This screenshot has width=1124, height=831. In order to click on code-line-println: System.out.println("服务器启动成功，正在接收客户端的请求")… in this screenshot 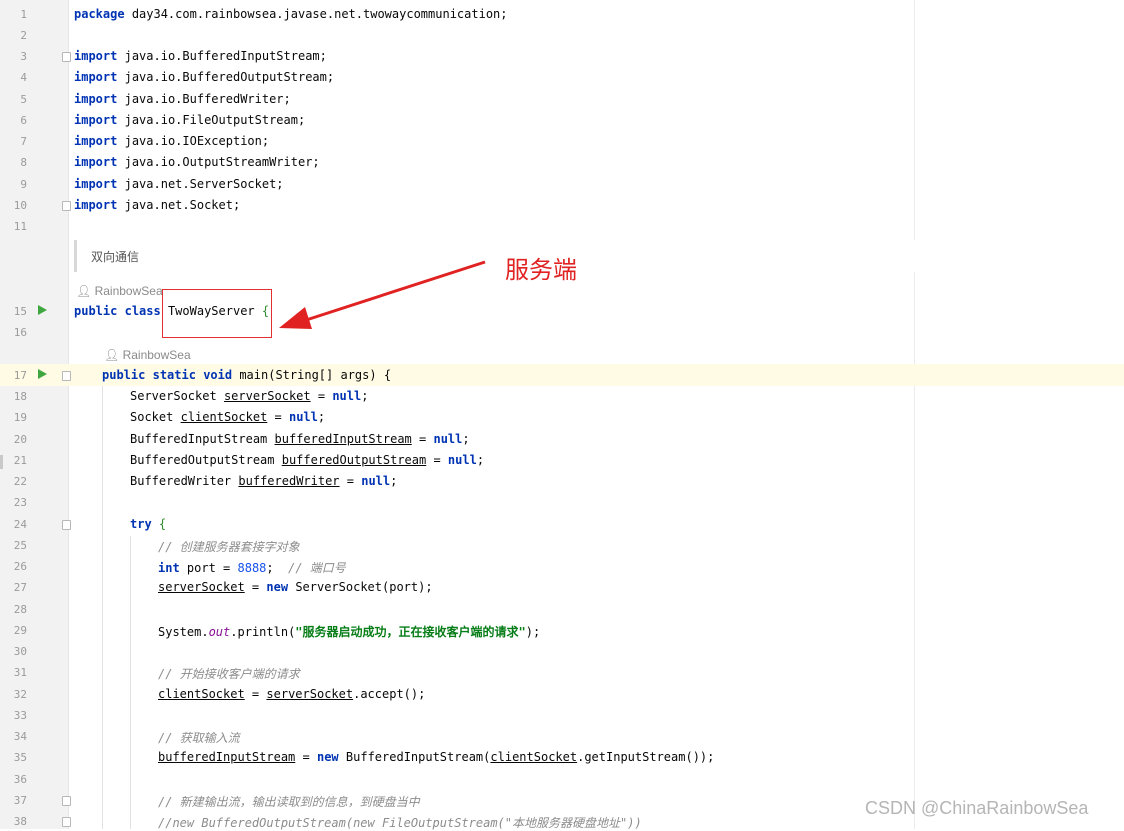, I will do `click(349, 631)`.